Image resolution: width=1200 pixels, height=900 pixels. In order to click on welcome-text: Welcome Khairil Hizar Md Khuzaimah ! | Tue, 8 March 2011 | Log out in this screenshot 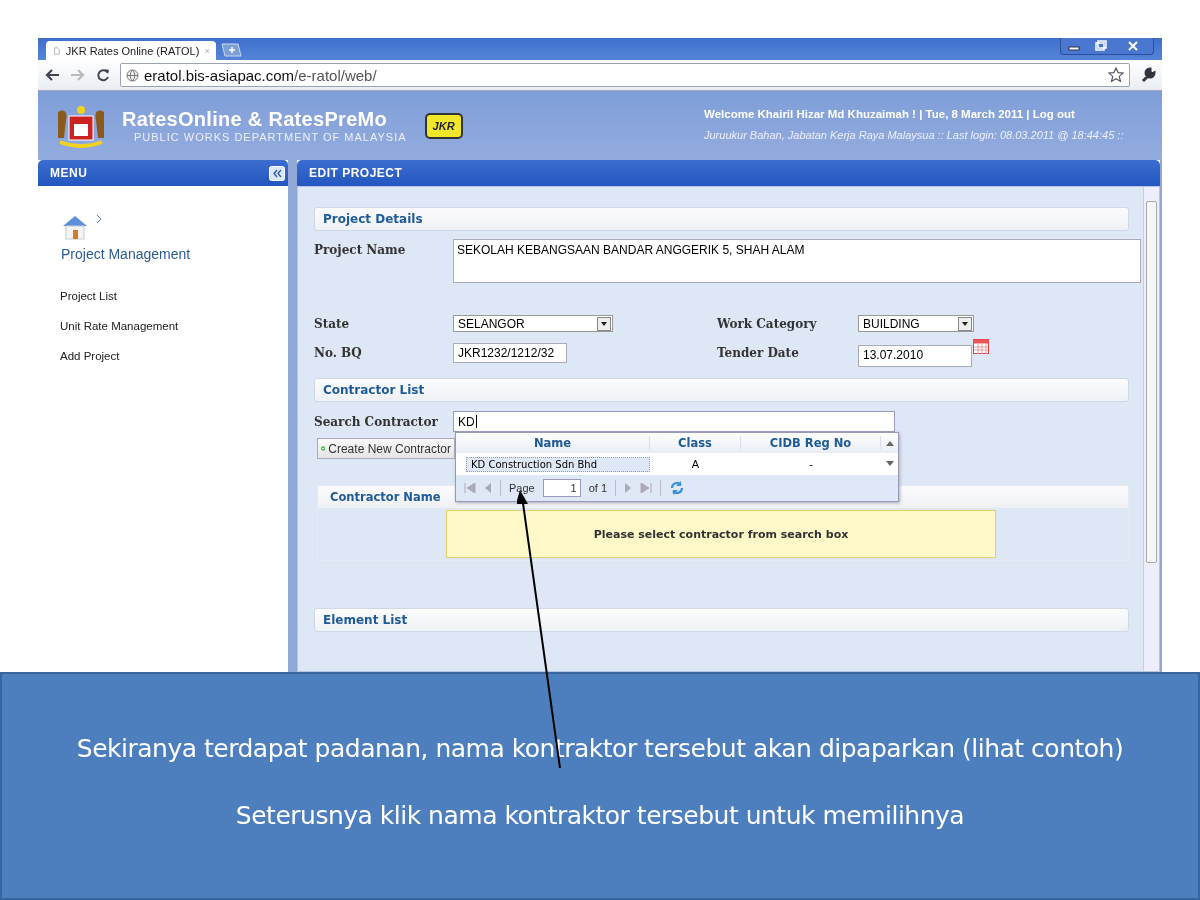, I will do `click(890, 114)`.